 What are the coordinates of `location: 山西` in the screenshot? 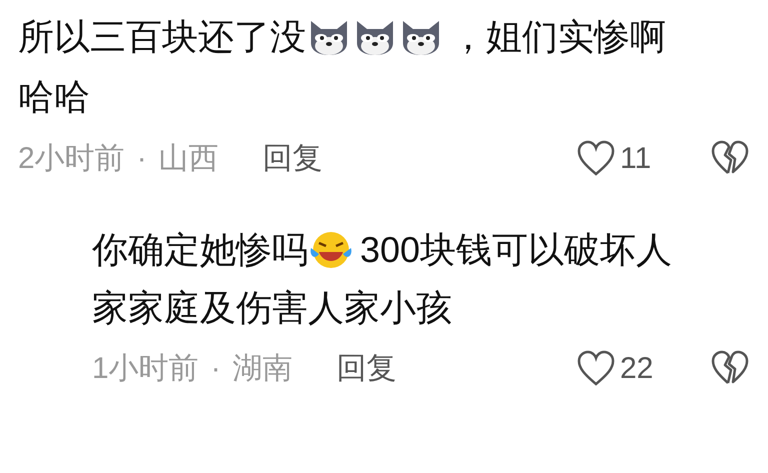 It's located at (188, 158).